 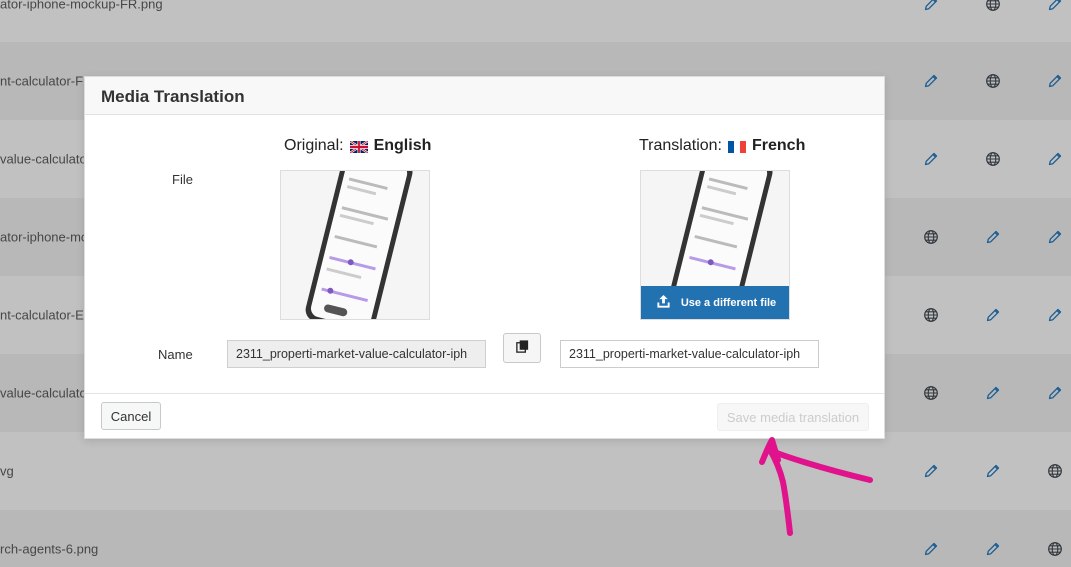 What do you see at coordinates (689, 354) in the screenshot?
I see `translated-name-input` at bounding box center [689, 354].